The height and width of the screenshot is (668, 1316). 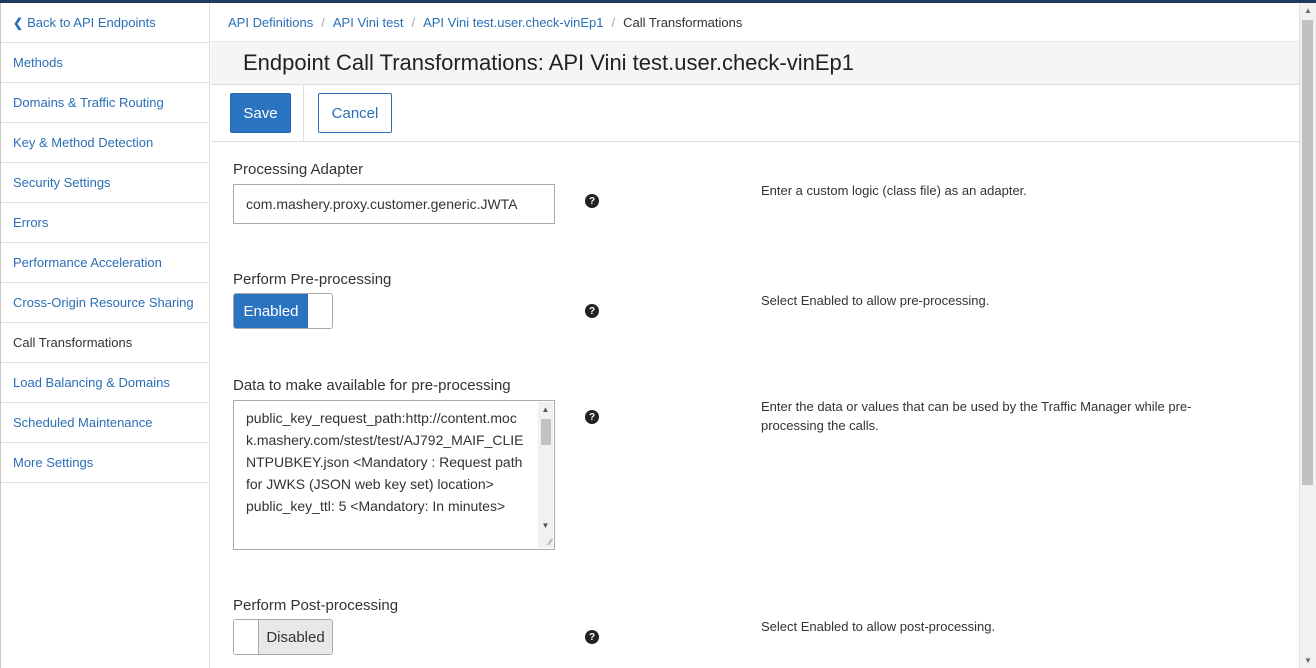 What do you see at coordinates (260, 113) in the screenshot?
I see `save-button: Save` at bounding box center [260, 113].